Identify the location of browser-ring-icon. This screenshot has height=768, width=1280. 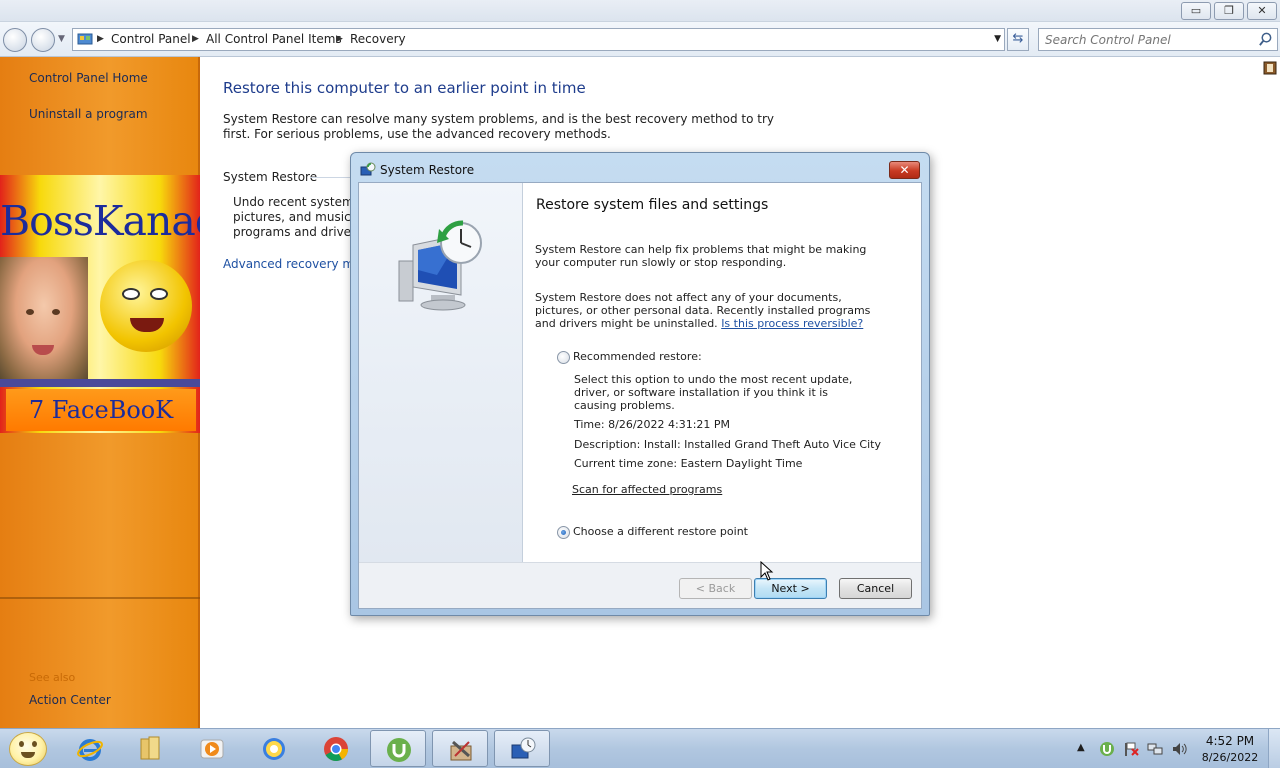
(274, 749).